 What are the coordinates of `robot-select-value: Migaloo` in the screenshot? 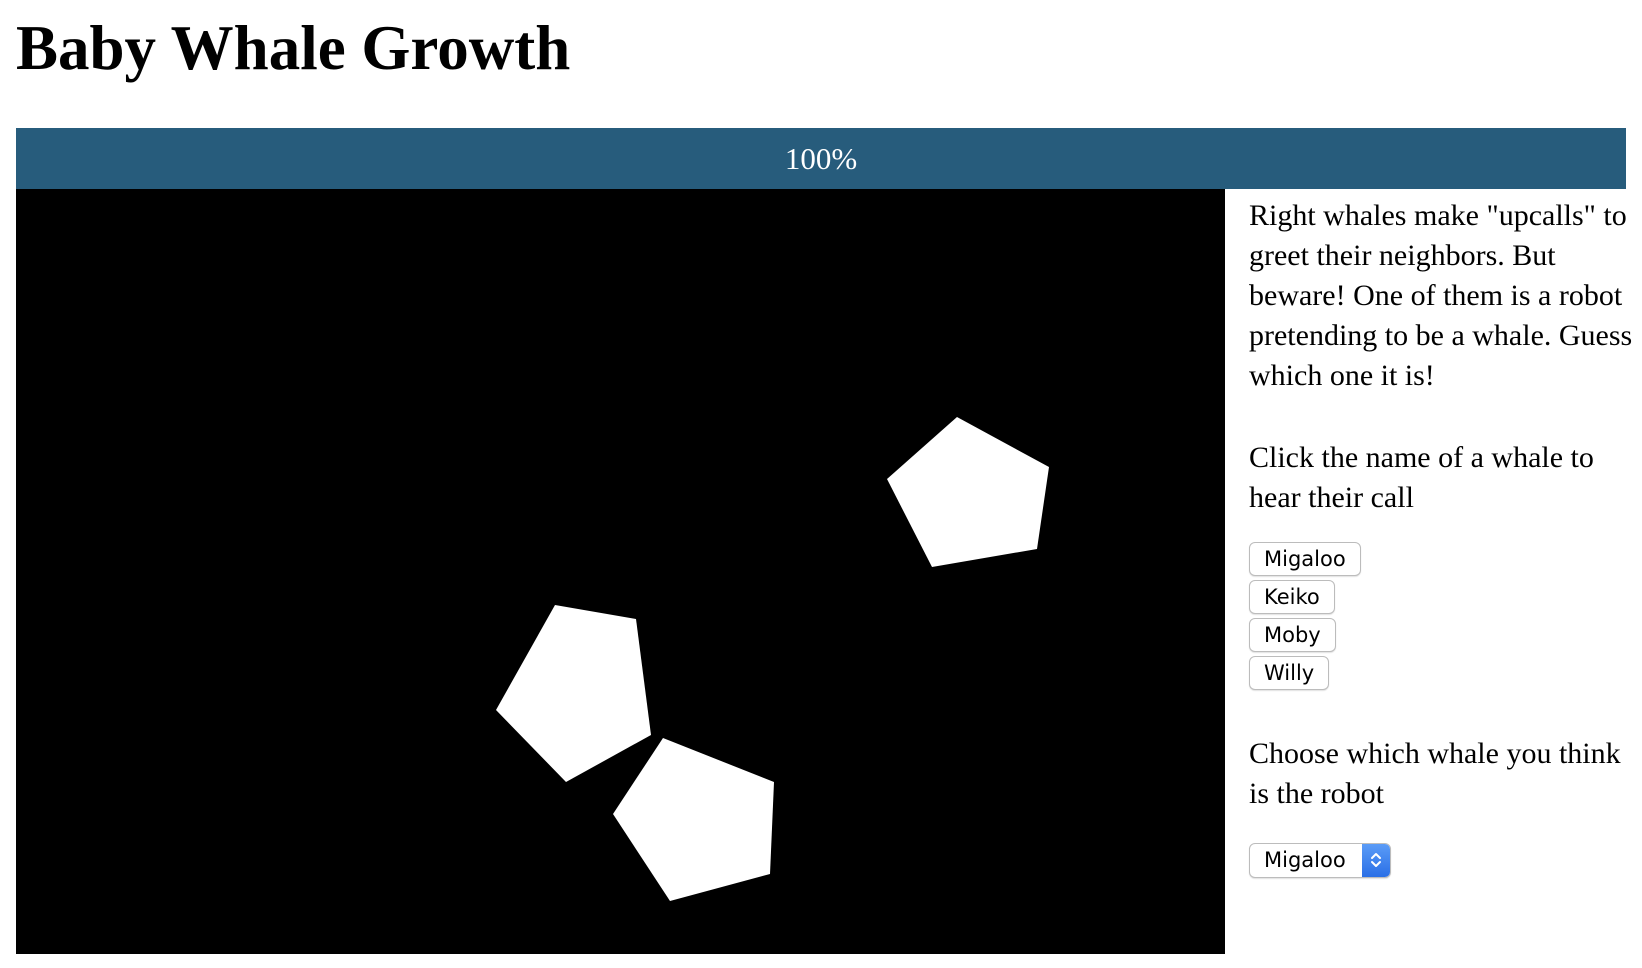 It's located at (1305, 860).